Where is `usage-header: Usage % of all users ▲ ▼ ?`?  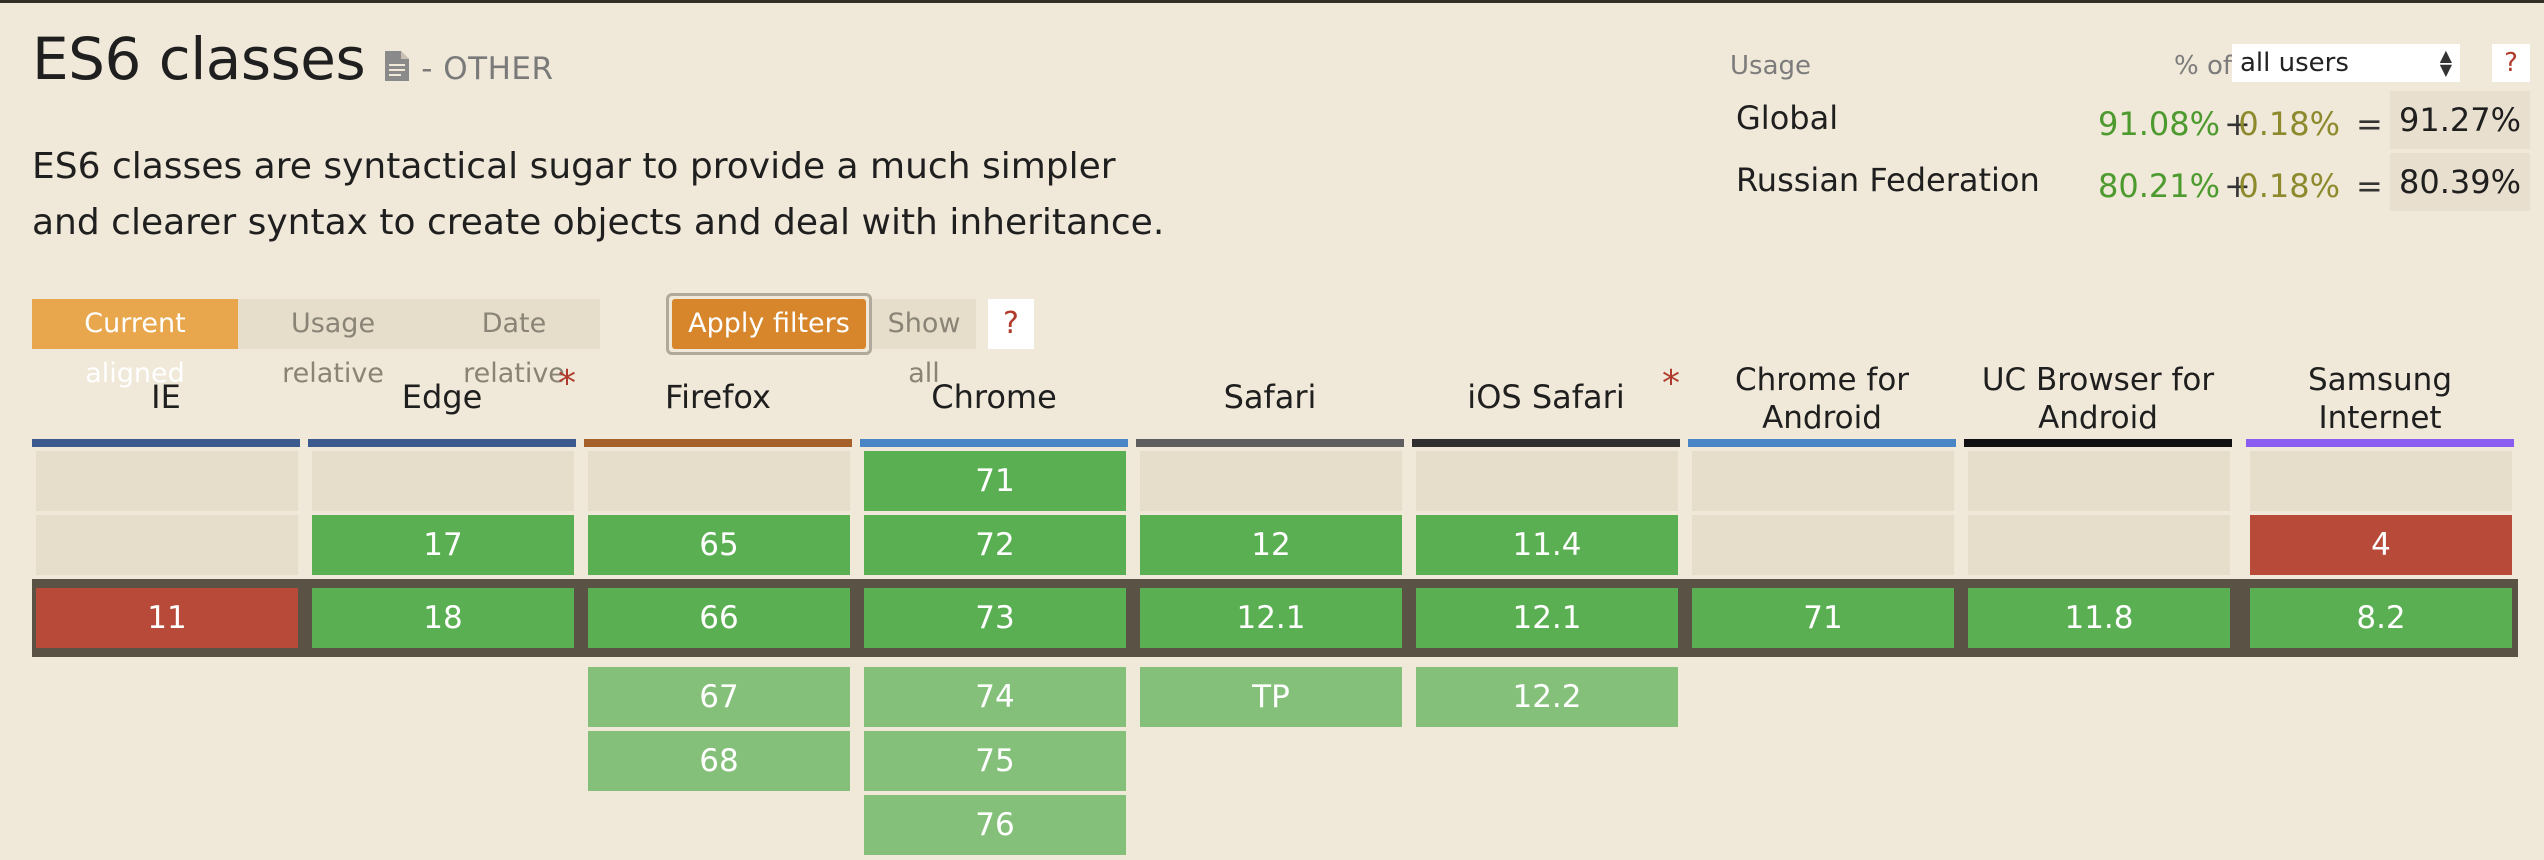 usage-header: Usage % of all users ▲ ▼ ? is located at coordinates (2130, 65).